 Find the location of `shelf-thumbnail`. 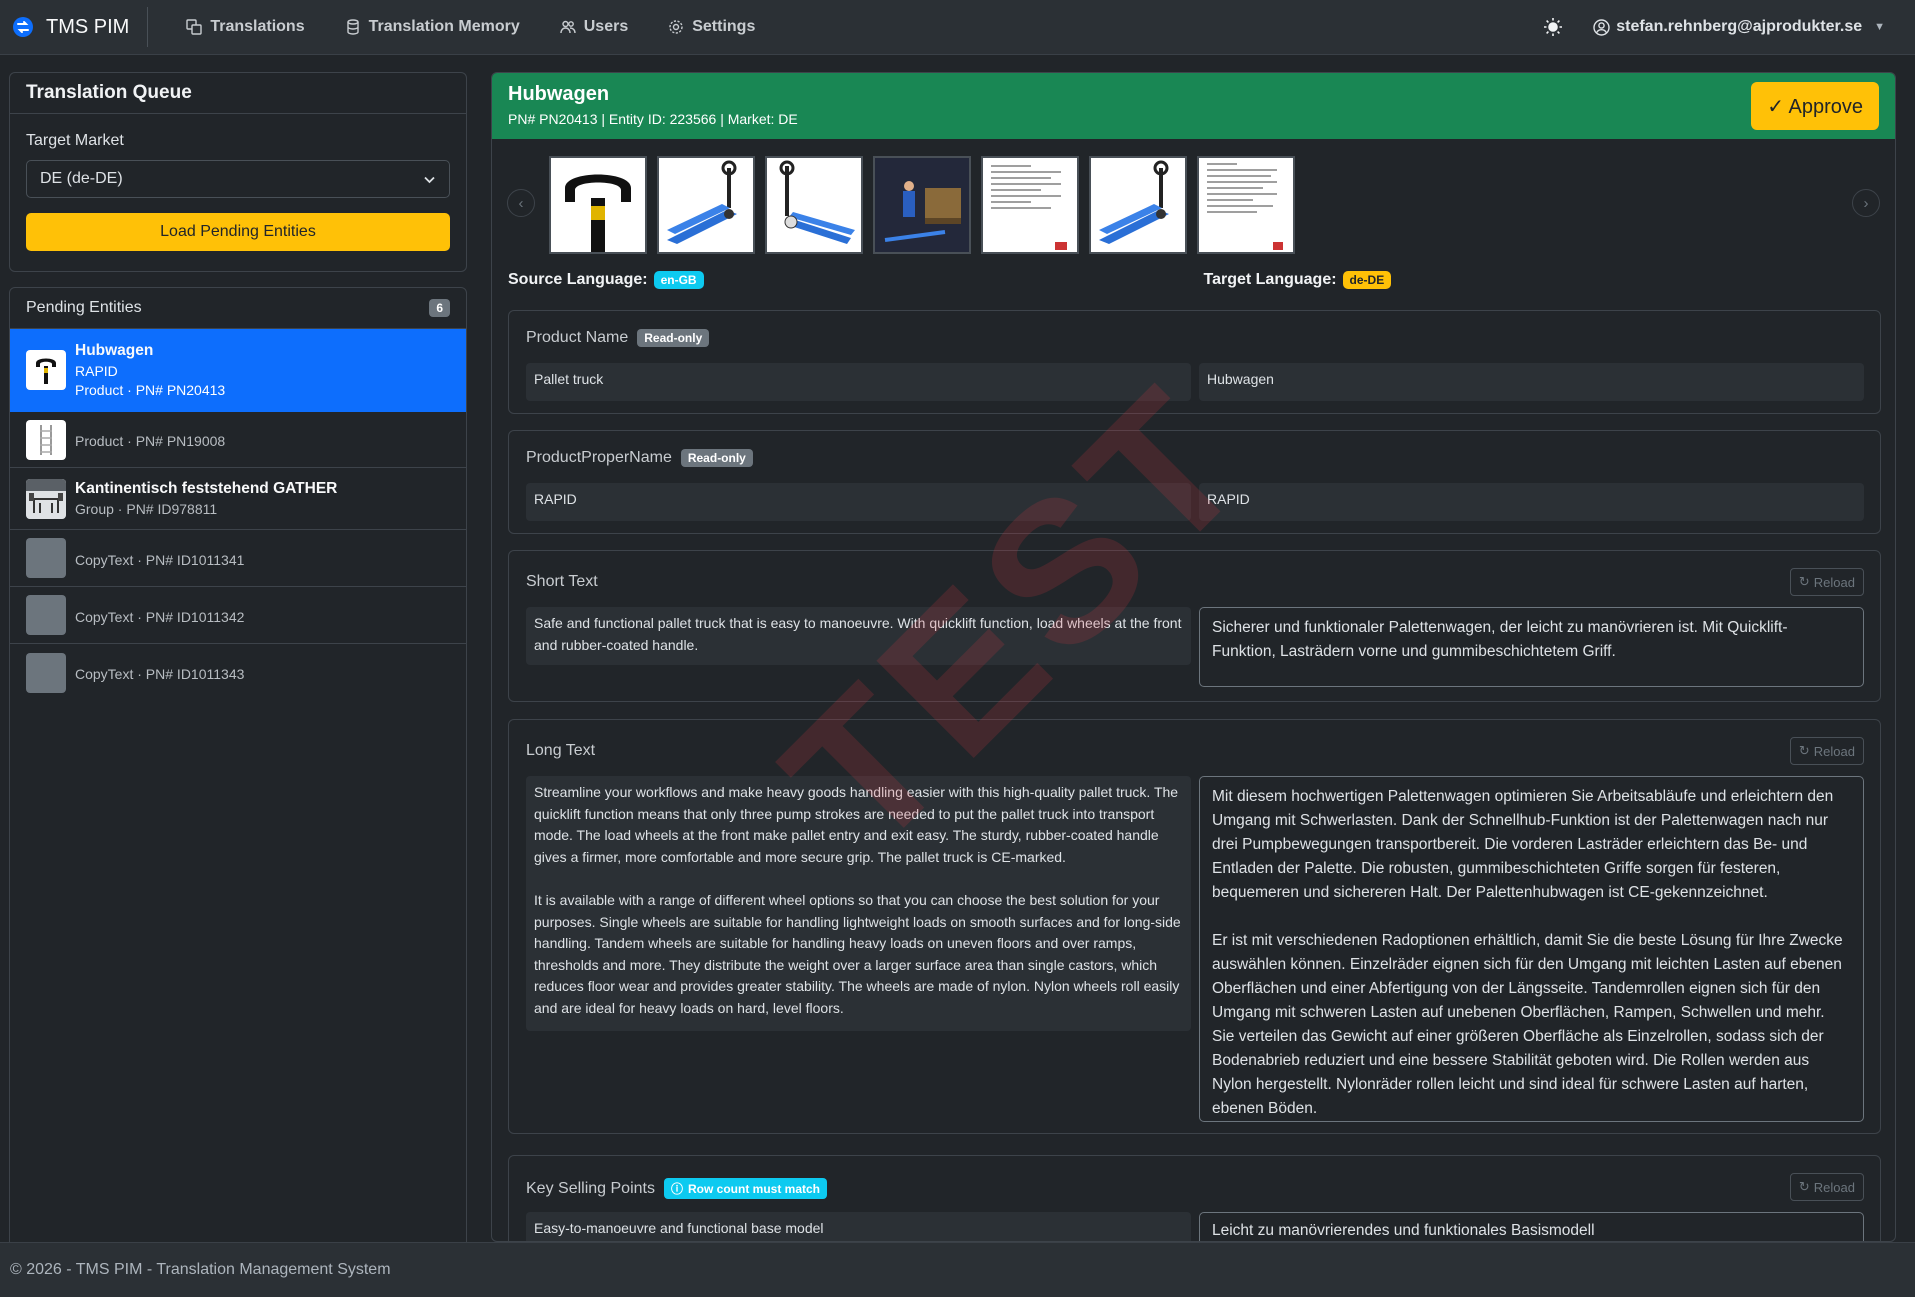

shelf-thumbnail is located at coordinates (46, 439).